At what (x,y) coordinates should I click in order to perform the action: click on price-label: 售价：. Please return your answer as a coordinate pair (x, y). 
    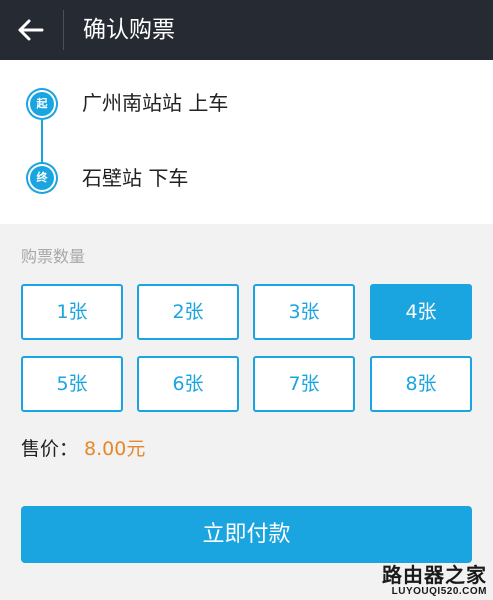
    Looking at the image, I should click on (50, 449).